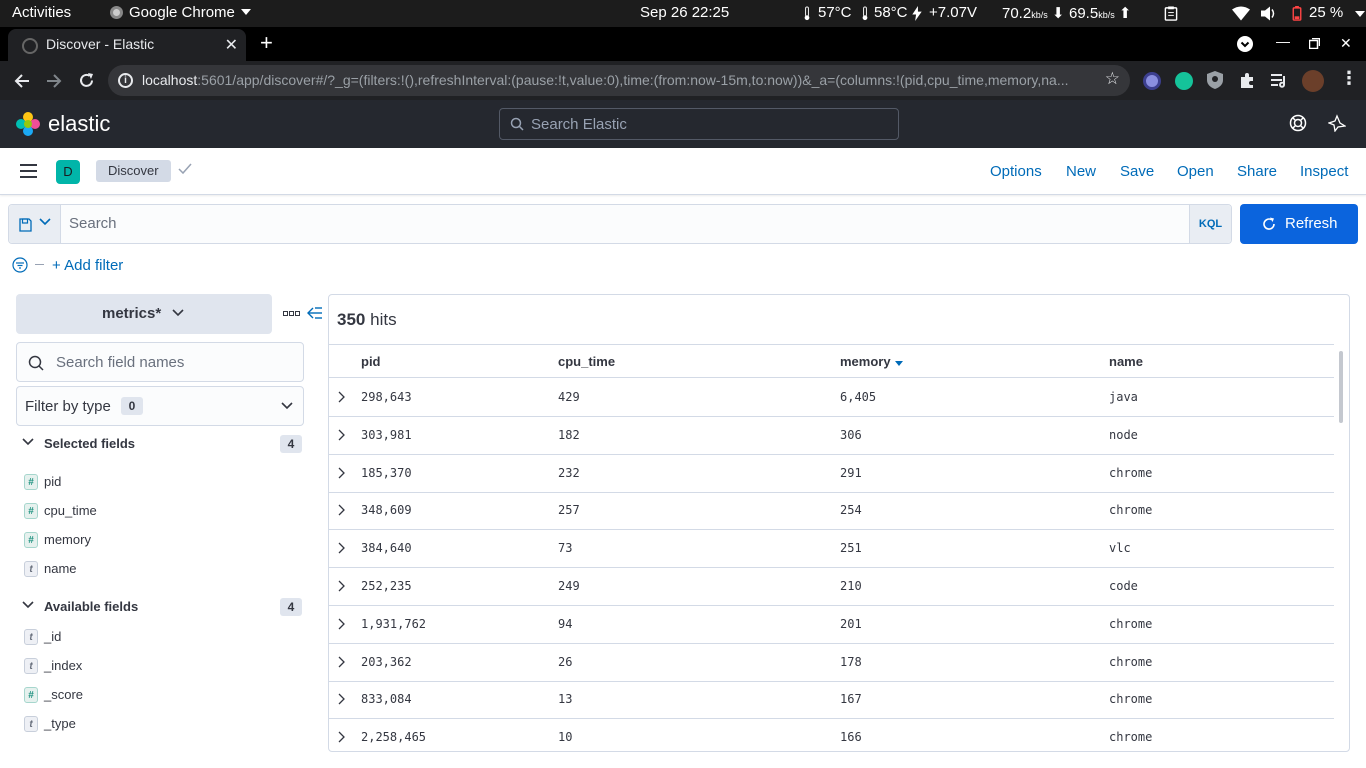 The width and height of the screenshot is (1366, 768). Describe the element at coordinates (60, 568) in the screenshot. I see `field-name: name` at that location.